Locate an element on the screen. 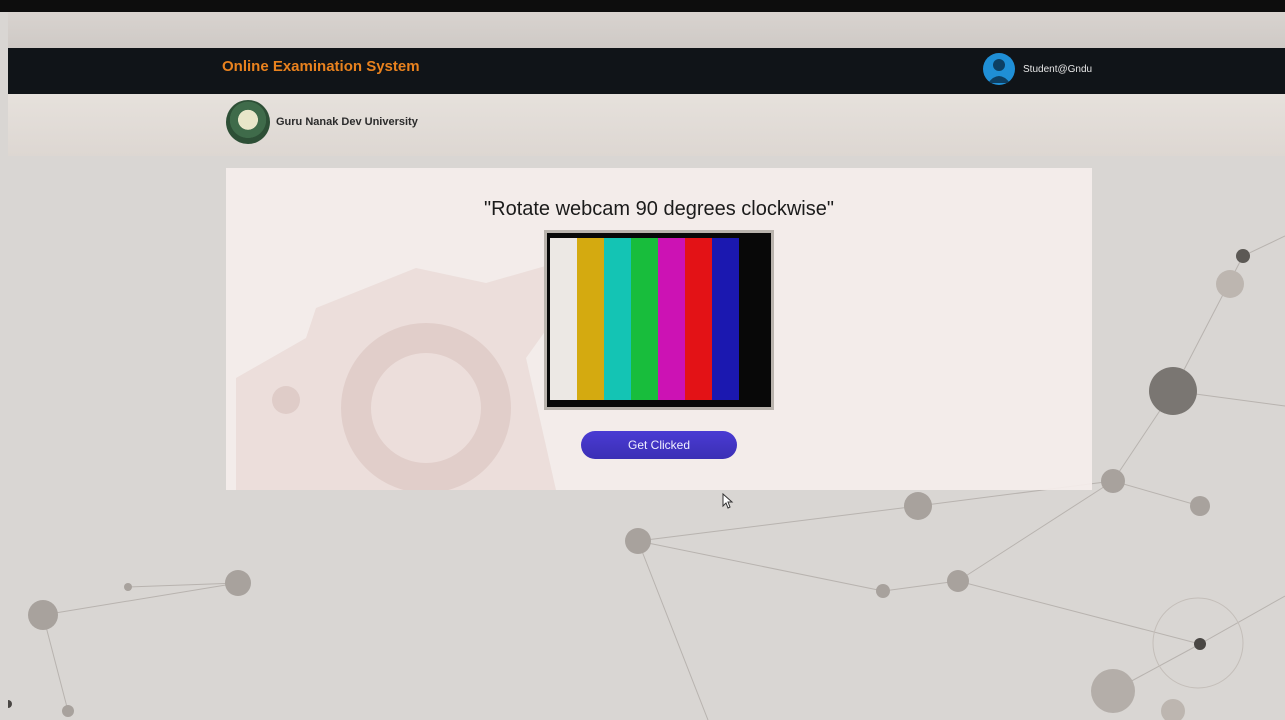 The height and width of the screenshot is (720, 1285). color-bars is located at coordinates (644, 319).